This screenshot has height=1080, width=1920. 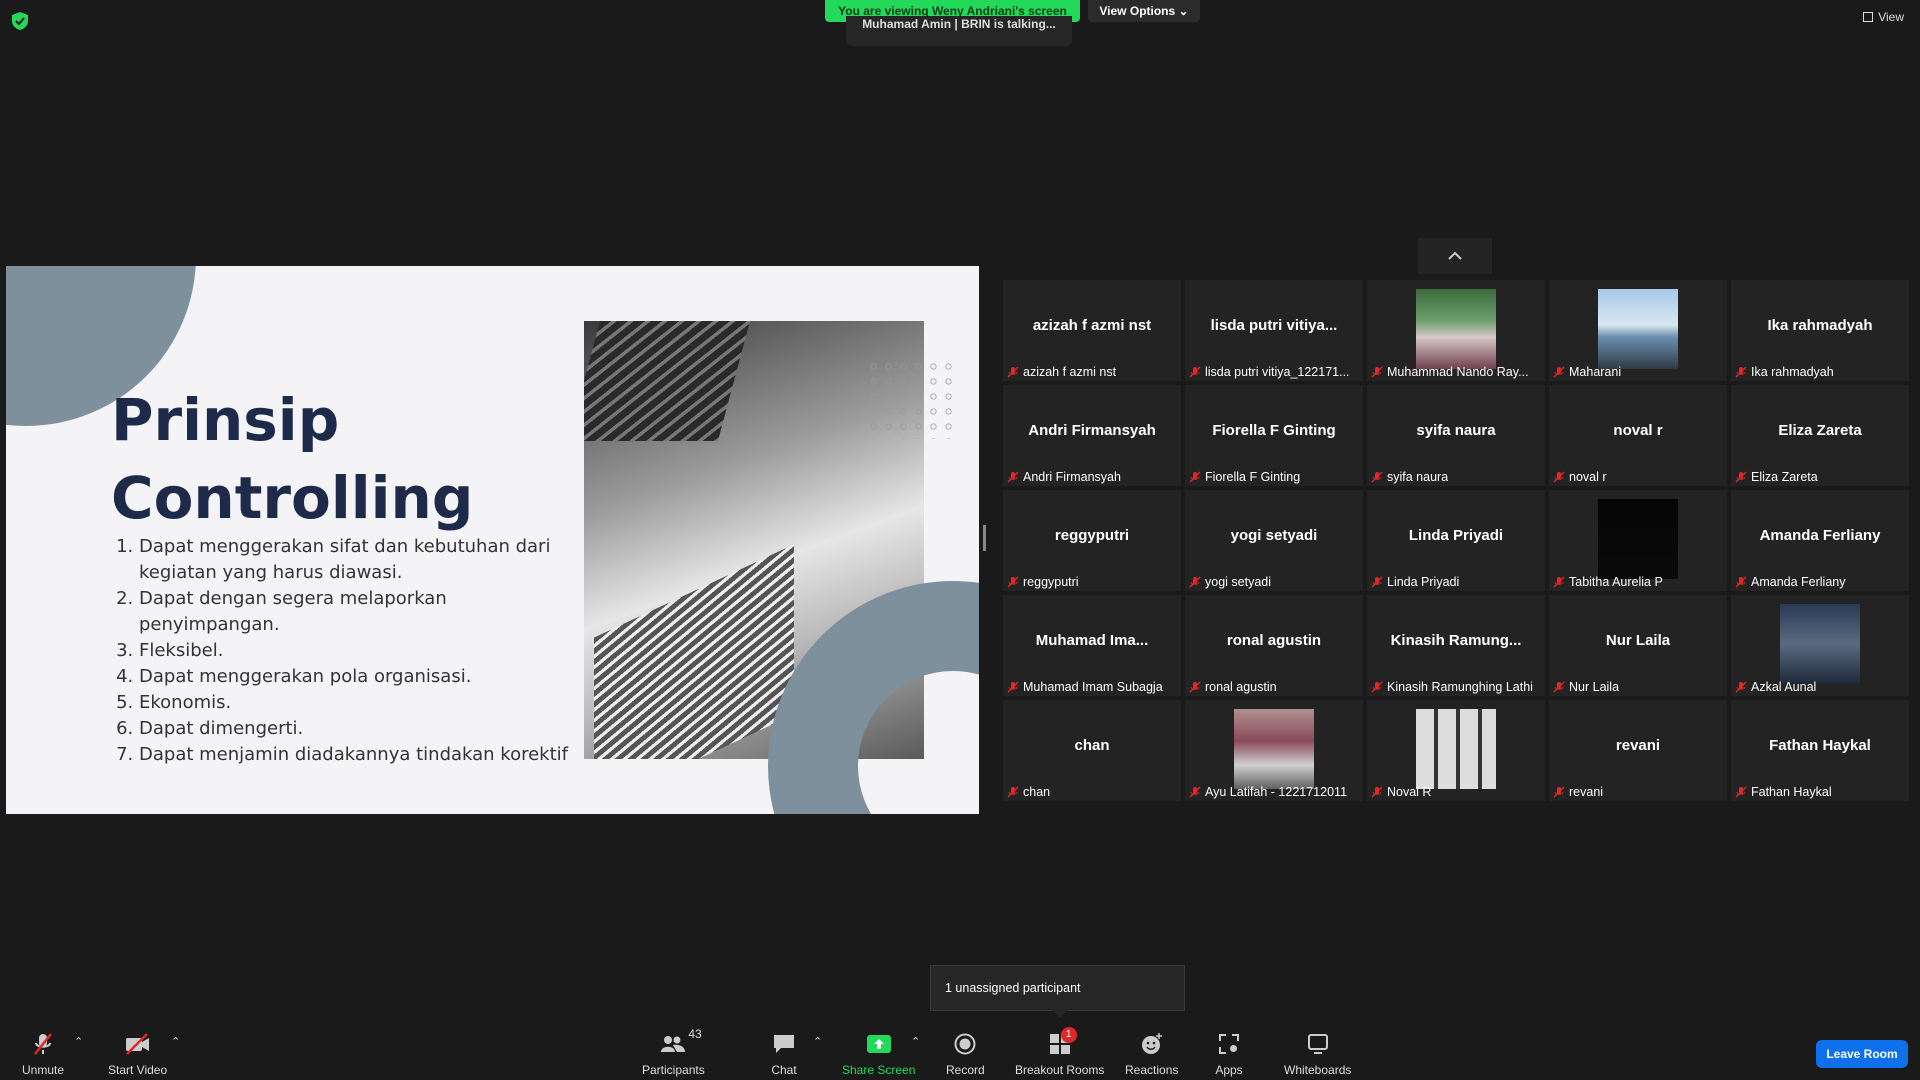 What do you see at coordinates (43, 1054) in the screenshot?
I see `unmute-button: Unmute` at bounding box center [43, 1054].